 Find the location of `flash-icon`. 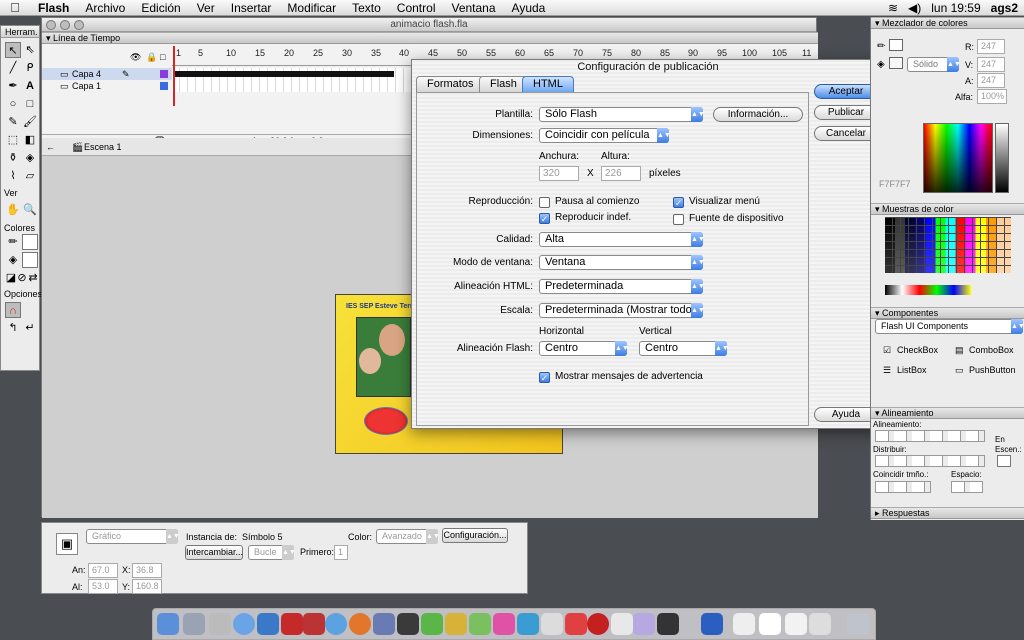

flash-icon is located at coordinates (712, 624).